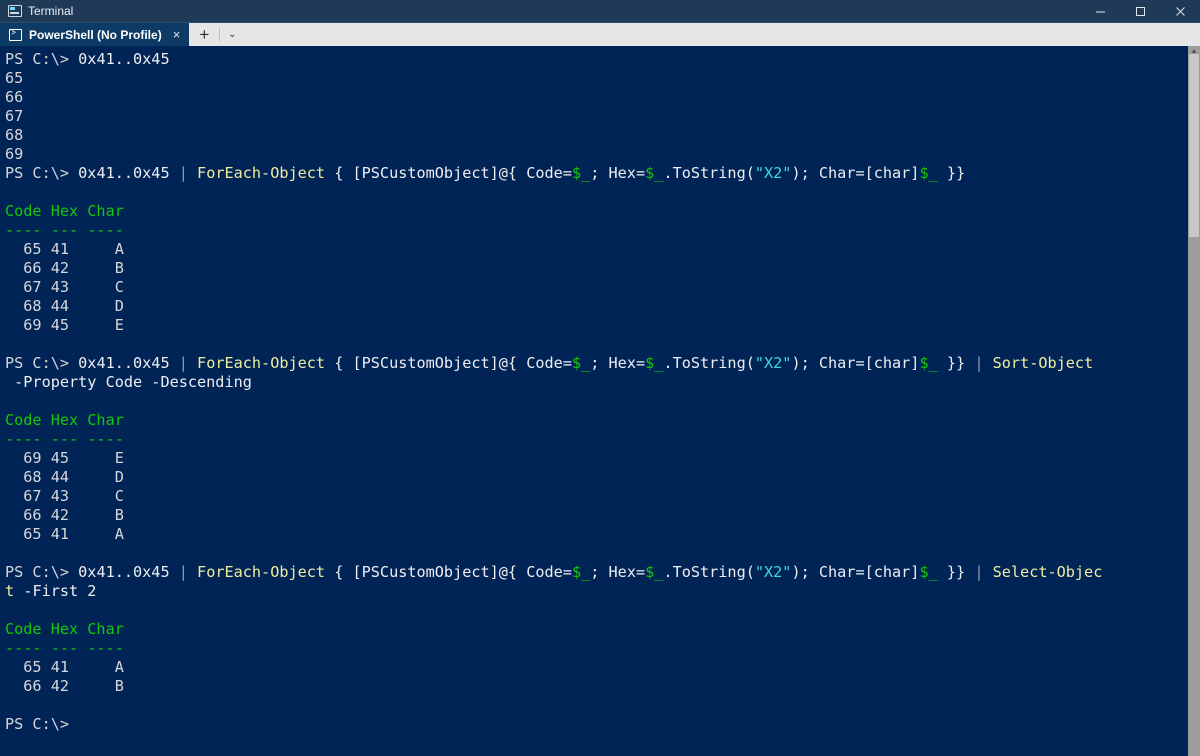  Describe the element at coordinates (64, 325) in the screenshot. I see `terminal-span: 69 45 E` at that location.